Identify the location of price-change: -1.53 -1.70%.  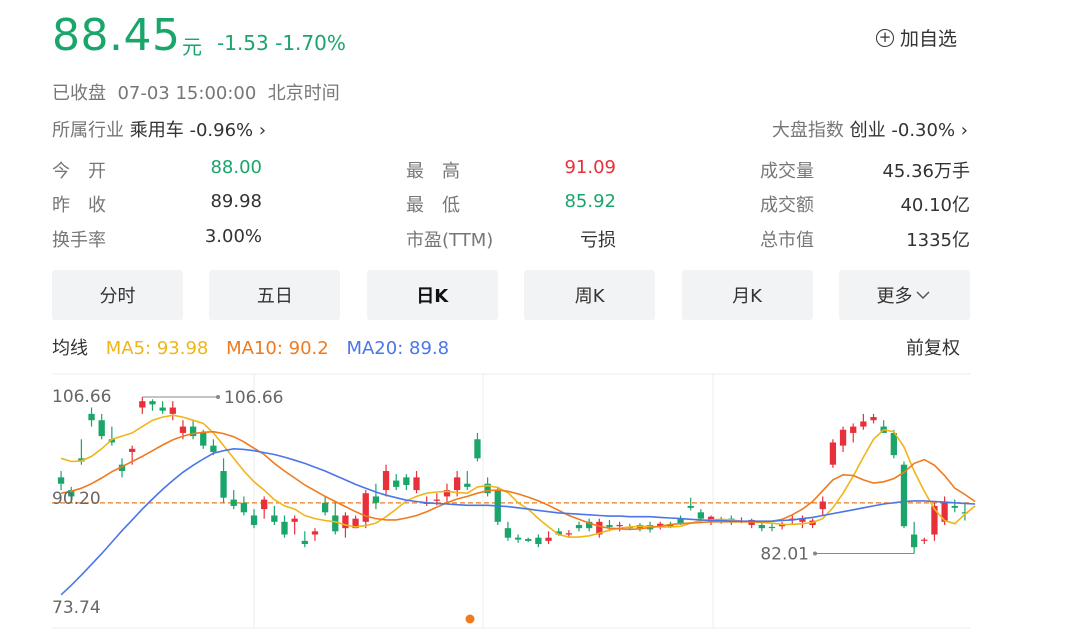
(281, 43).